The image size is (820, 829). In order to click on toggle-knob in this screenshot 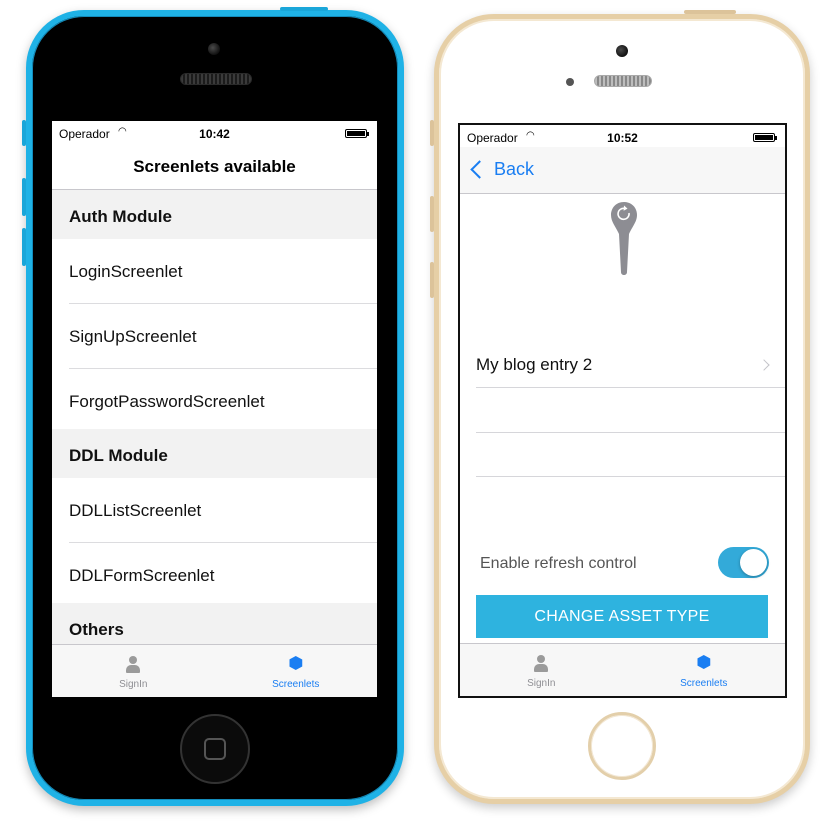, I will do `click(753, 562)`.